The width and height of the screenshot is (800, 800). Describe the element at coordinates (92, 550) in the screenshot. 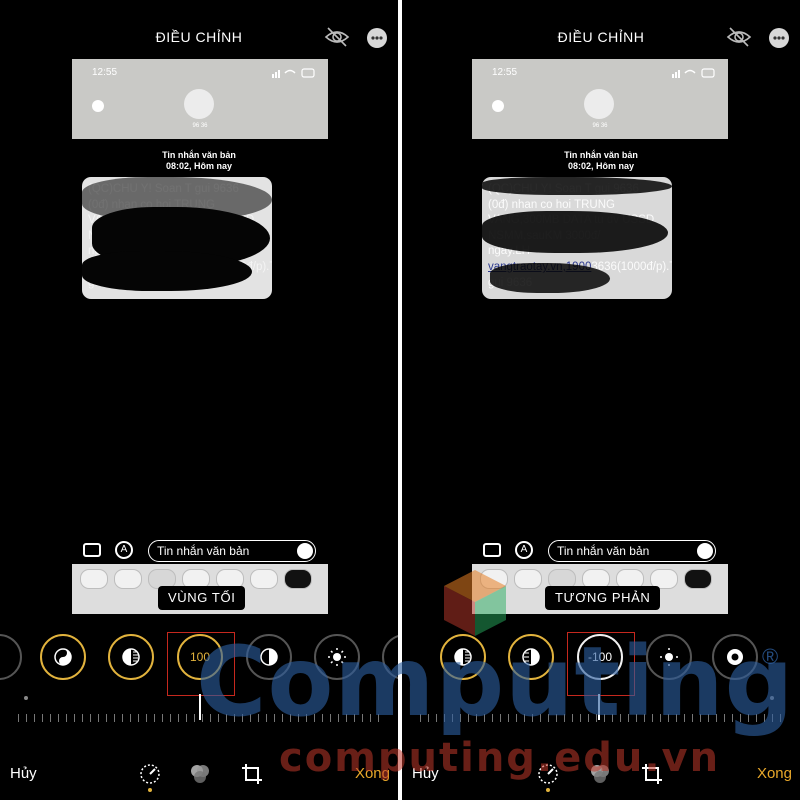

I see `camera-icon` at that location.